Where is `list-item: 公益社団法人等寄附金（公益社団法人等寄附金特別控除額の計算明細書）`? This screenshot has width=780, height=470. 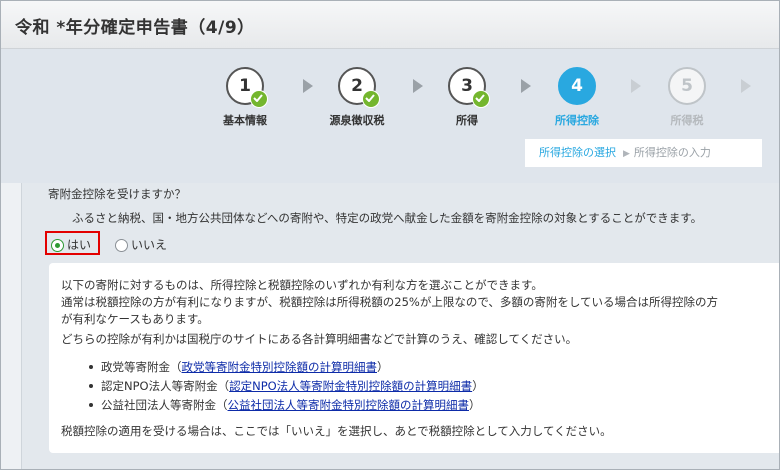
list-item: 公益社団法人等寄附金（公益社団法人等寄附金特別控除額の計算明細書） is located at coordinates (286, 406).